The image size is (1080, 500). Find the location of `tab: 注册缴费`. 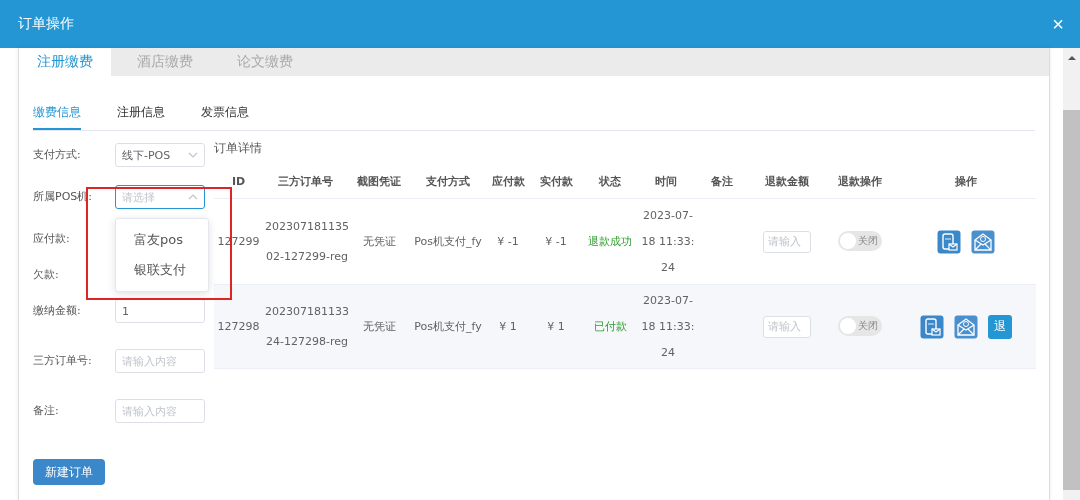

tab: 注册缴费 is located at coordinates (65, 62).